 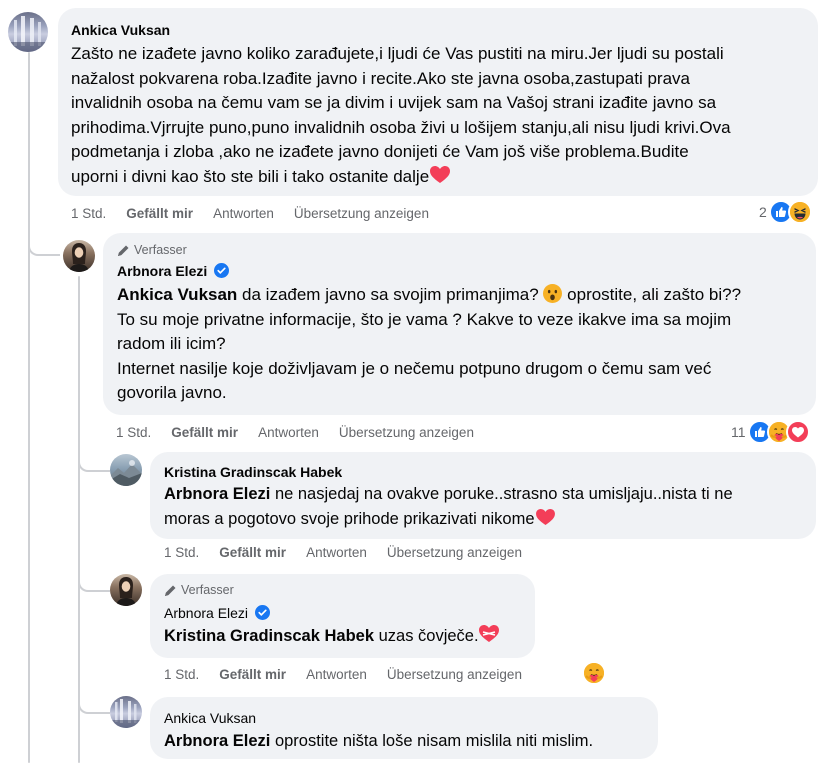 I want to click on comment-text-line: radom ili icim?, so click(x=171, y=343).